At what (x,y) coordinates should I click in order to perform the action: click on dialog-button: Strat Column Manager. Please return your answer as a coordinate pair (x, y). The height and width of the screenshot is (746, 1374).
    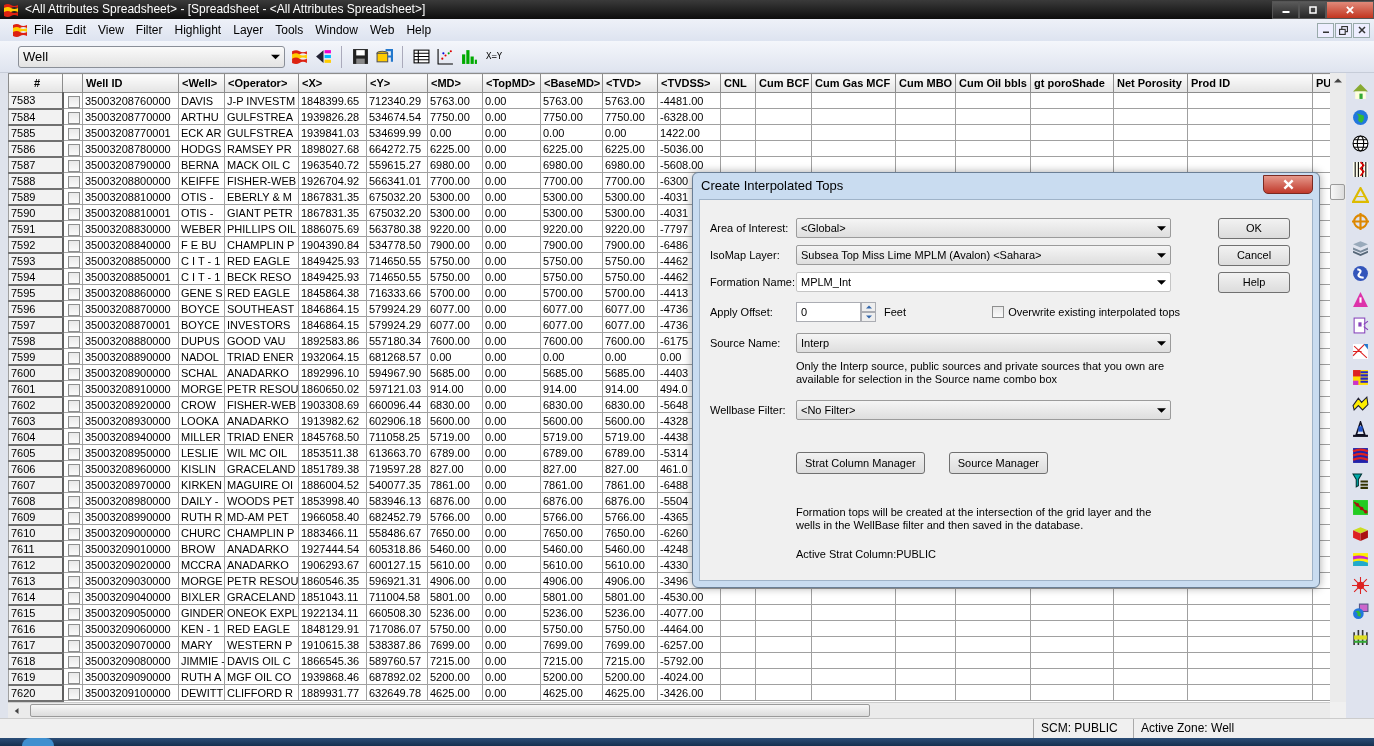
    Looking at the image, I should click on (860, 463).